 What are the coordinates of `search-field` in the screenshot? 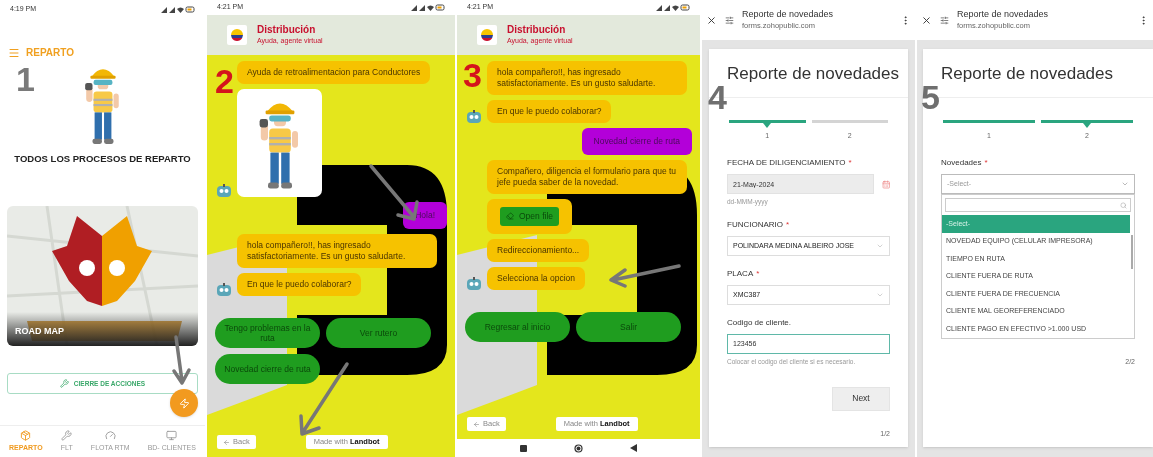 It's located at (1038, 205).